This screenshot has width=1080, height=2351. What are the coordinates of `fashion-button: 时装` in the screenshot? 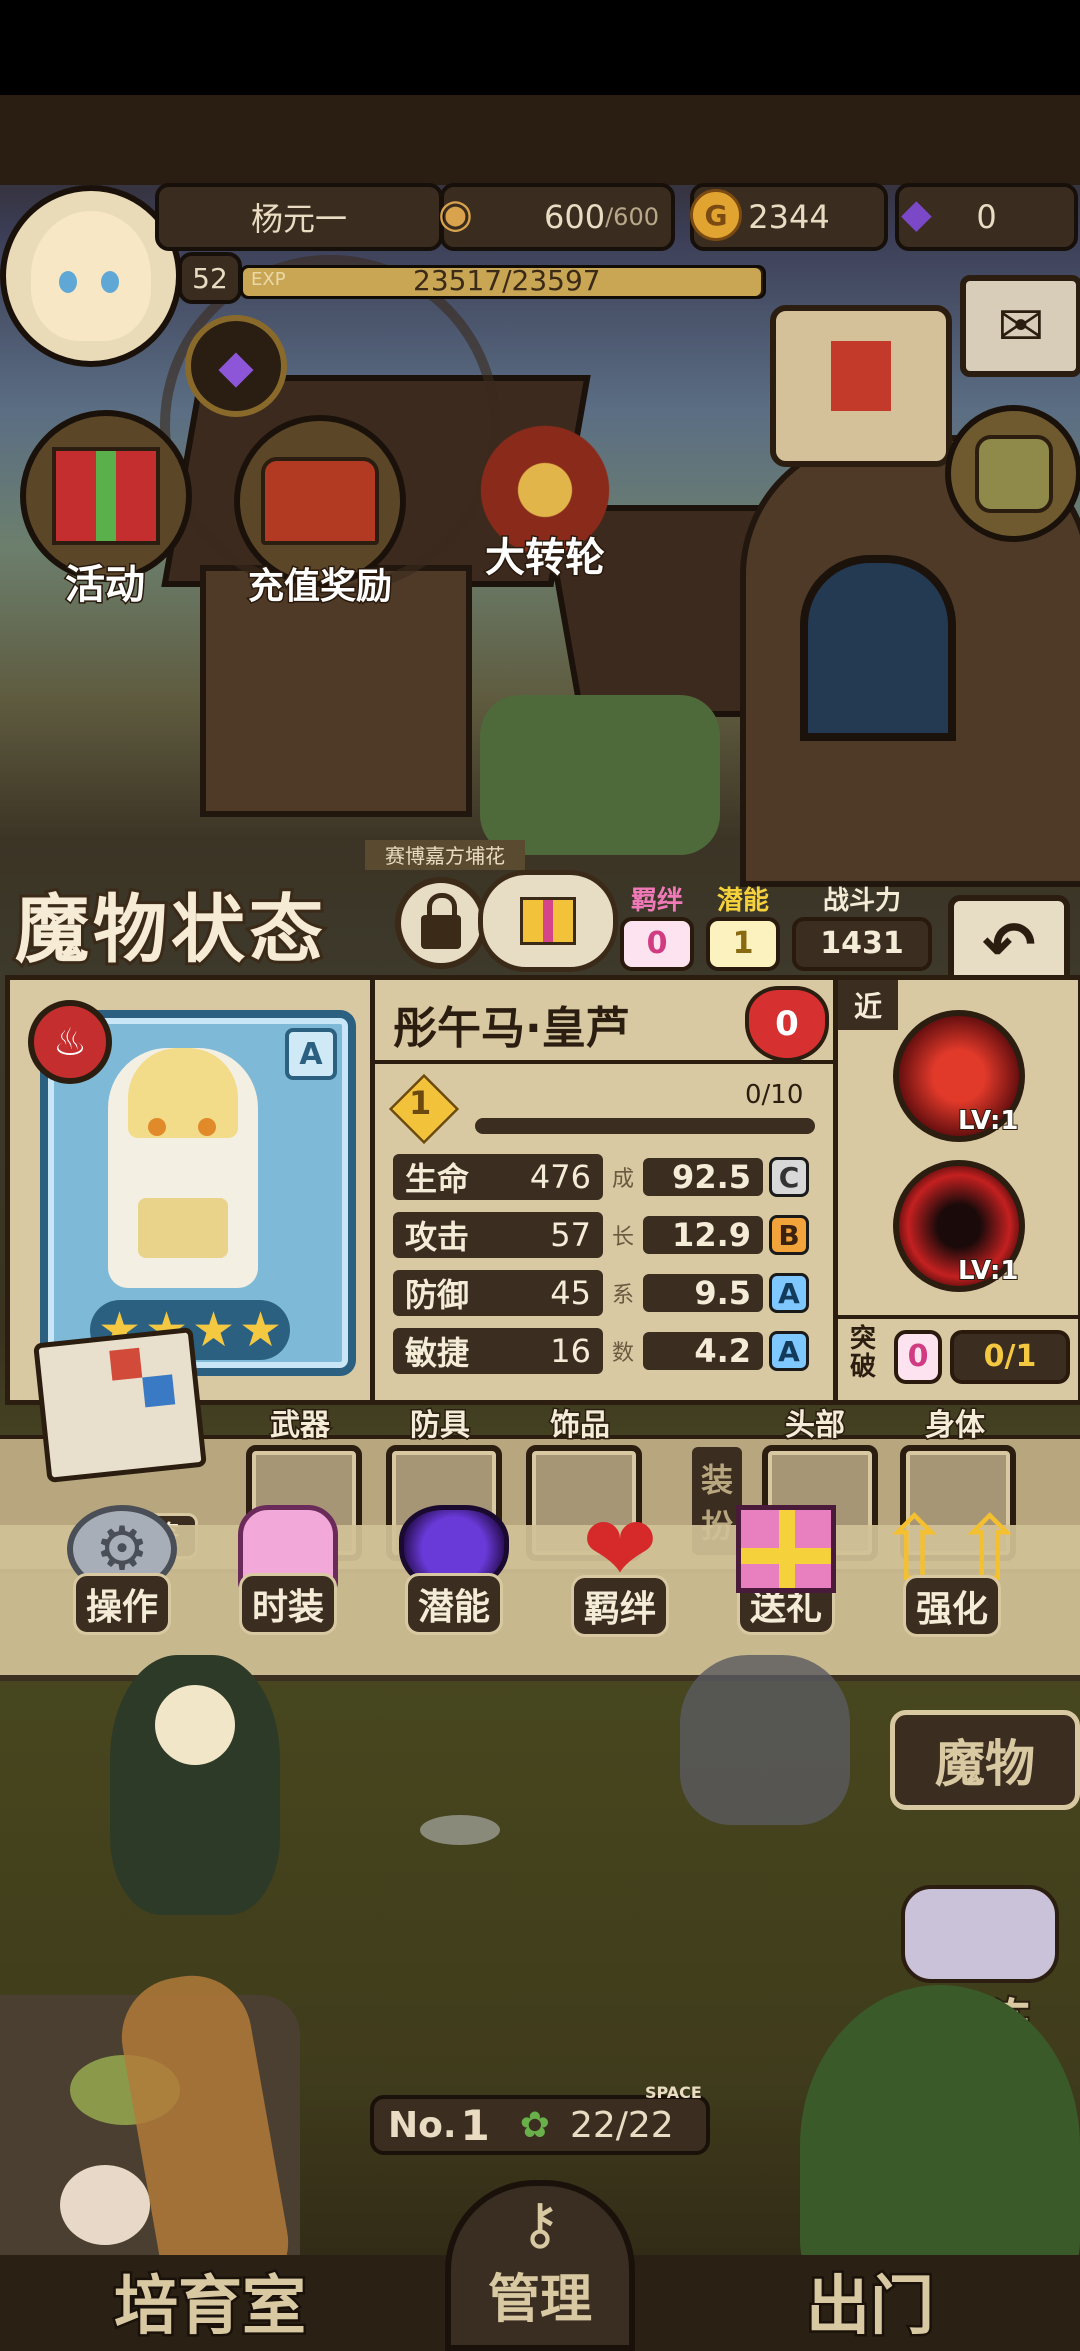 It's located at (288, 1570).